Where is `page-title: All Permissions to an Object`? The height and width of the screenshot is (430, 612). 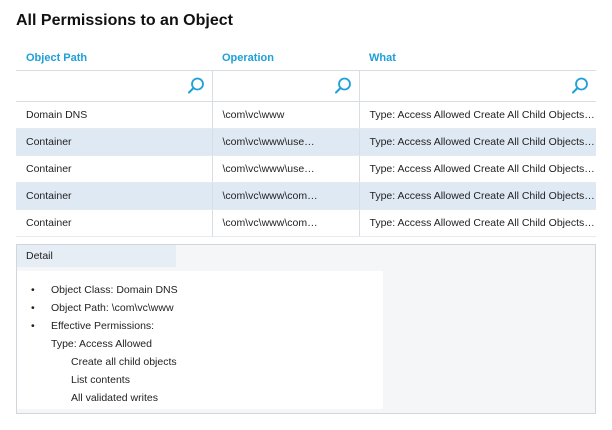 page-title: All Permissions to an Object is located at coordinates (124, 20).